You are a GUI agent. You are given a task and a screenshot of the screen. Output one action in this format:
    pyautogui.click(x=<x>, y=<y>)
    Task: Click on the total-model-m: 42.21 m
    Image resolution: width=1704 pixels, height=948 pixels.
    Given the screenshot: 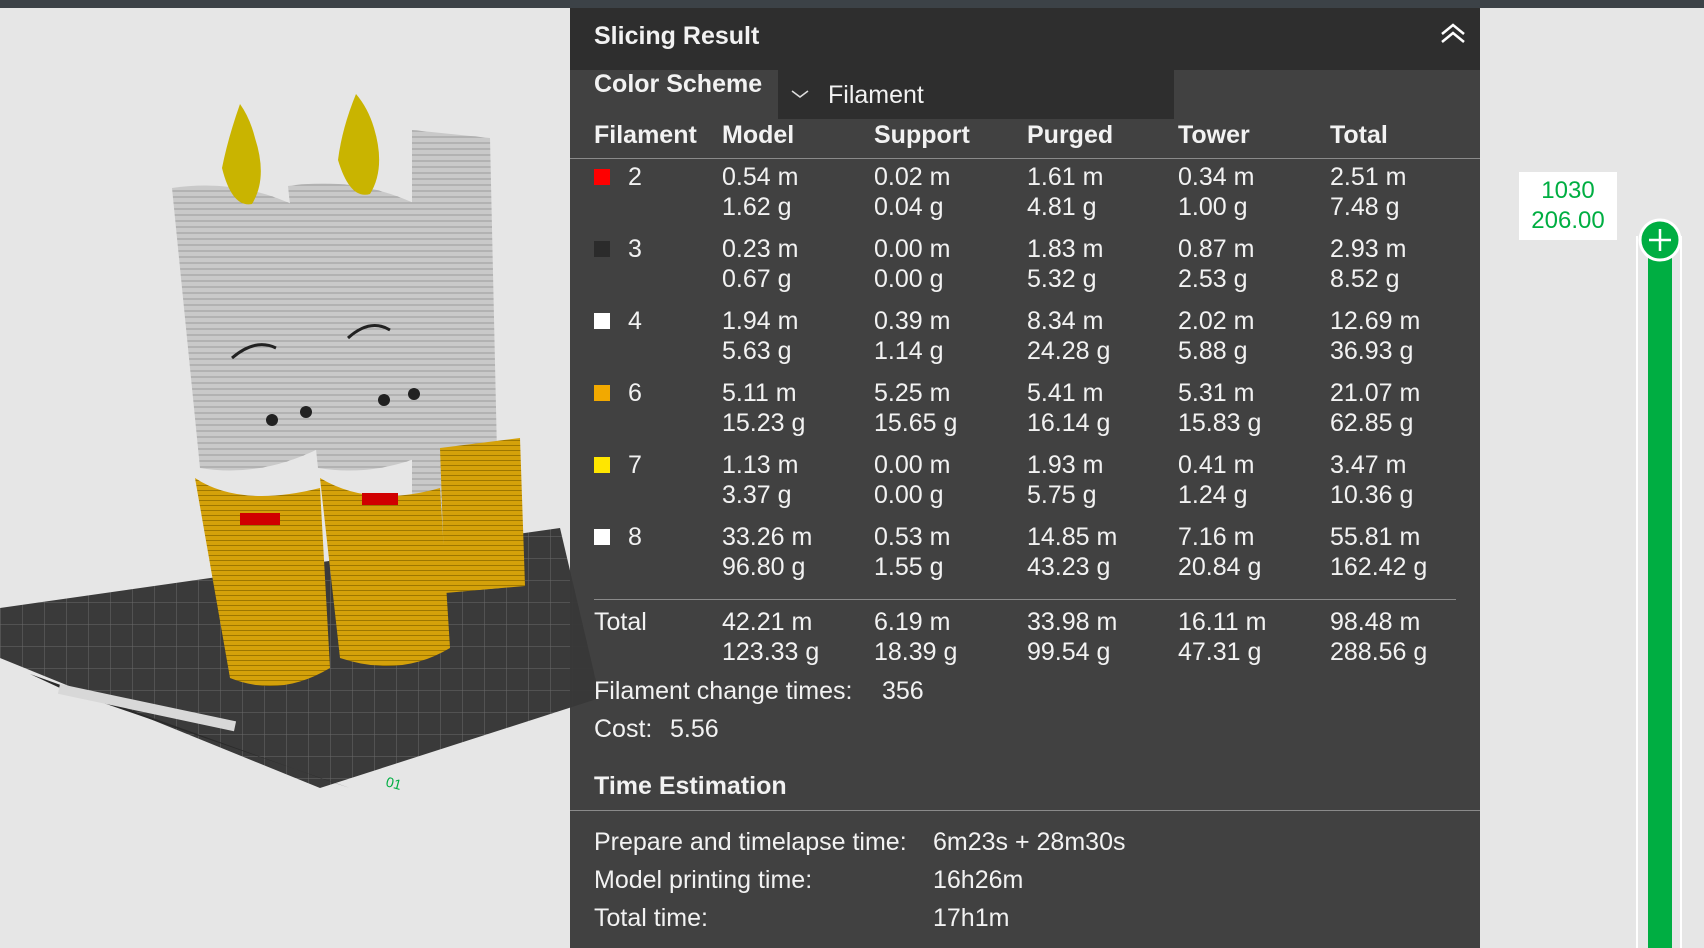 What is the action you would take?
    pyautogui.click(x=767, y=622)
    